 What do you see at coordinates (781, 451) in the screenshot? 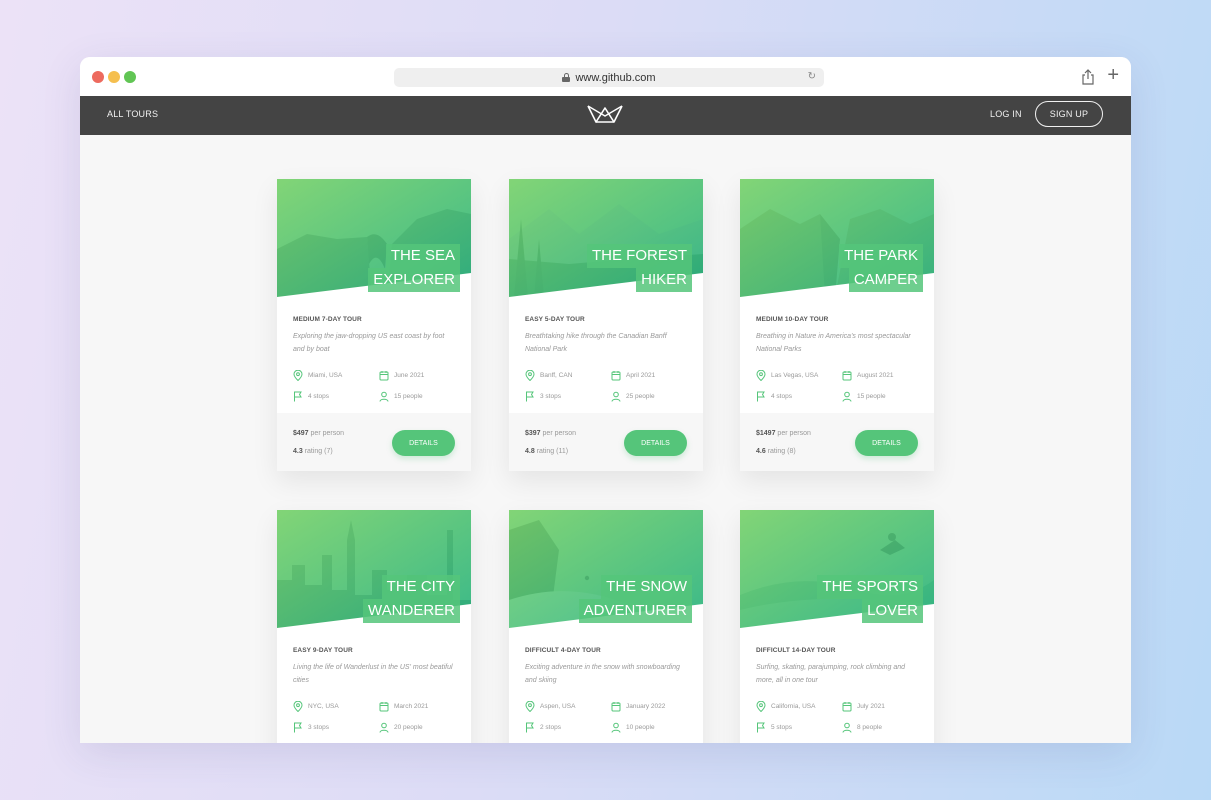
I see `card-rating-label: rating (8)` at bounding box center [781, 451].